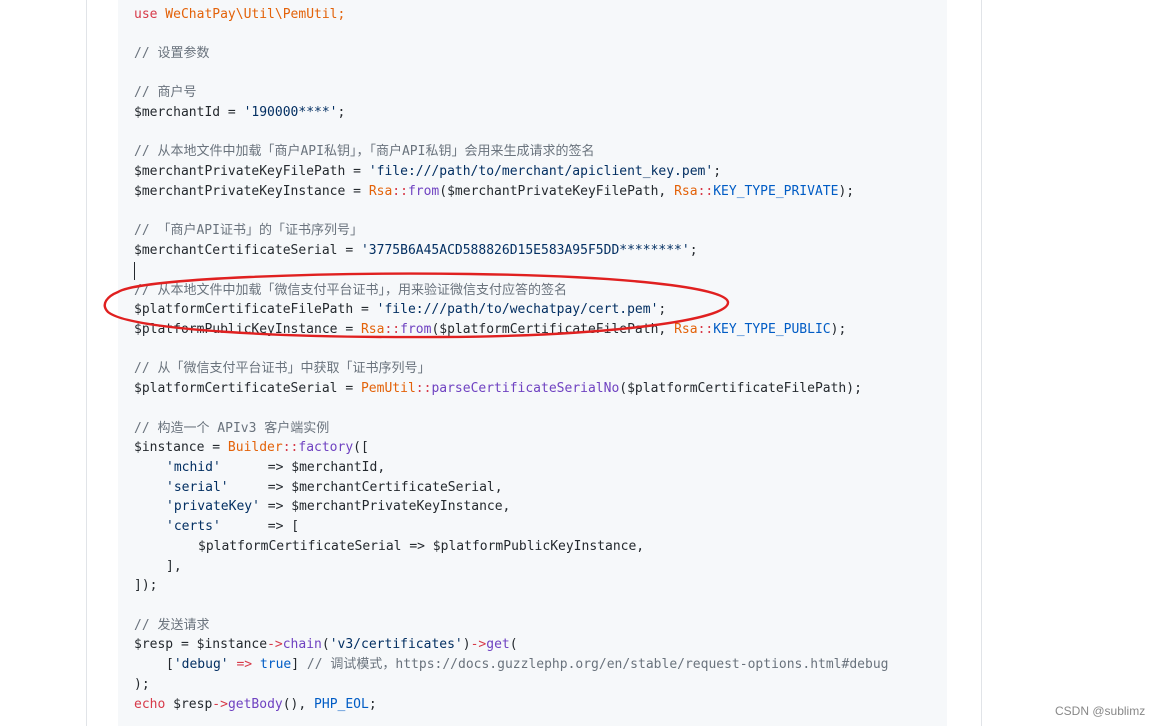 Image resolution: width=1162 pixels, height=726 pixels. What do you see at coordinates (350, 290) in the screenshot?
I see `code-comment-platform-cert: // 从本地文件中加载「微信支付平台证书」，用来验证微信支付应答的签名` at bounding box center [350, 290].